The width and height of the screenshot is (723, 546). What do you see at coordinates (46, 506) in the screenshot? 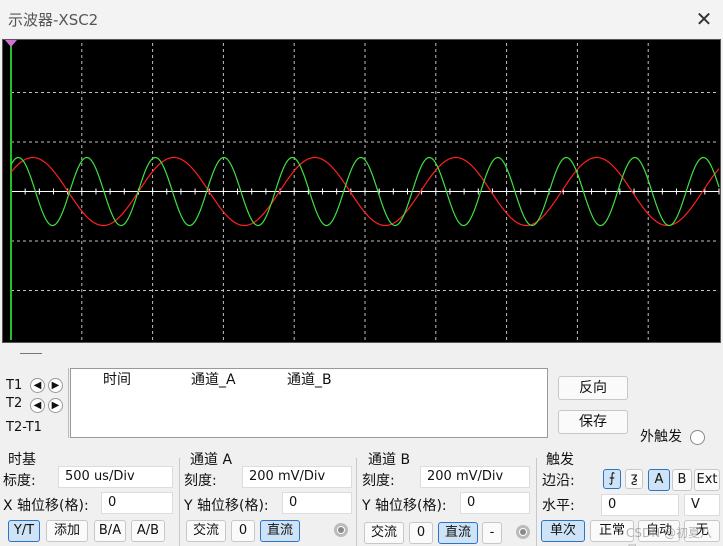
I see `timebase-x-offset-label: X 轴位移(格):` at bounding box center [46, 506].